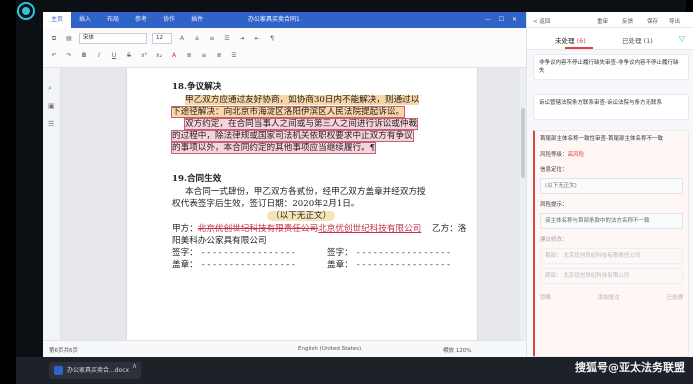 Image resolution: width=693 pixels, height=384 pixels. I want to click on info-value: (以下无正文), so click(611, 186).